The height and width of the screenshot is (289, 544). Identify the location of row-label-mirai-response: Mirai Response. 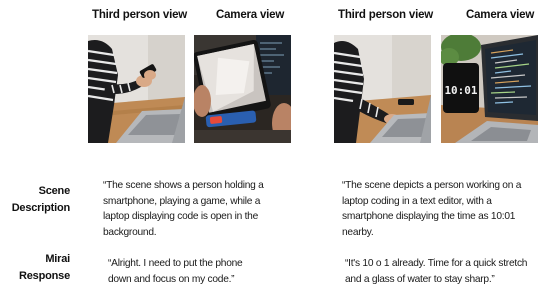
(35, 268).